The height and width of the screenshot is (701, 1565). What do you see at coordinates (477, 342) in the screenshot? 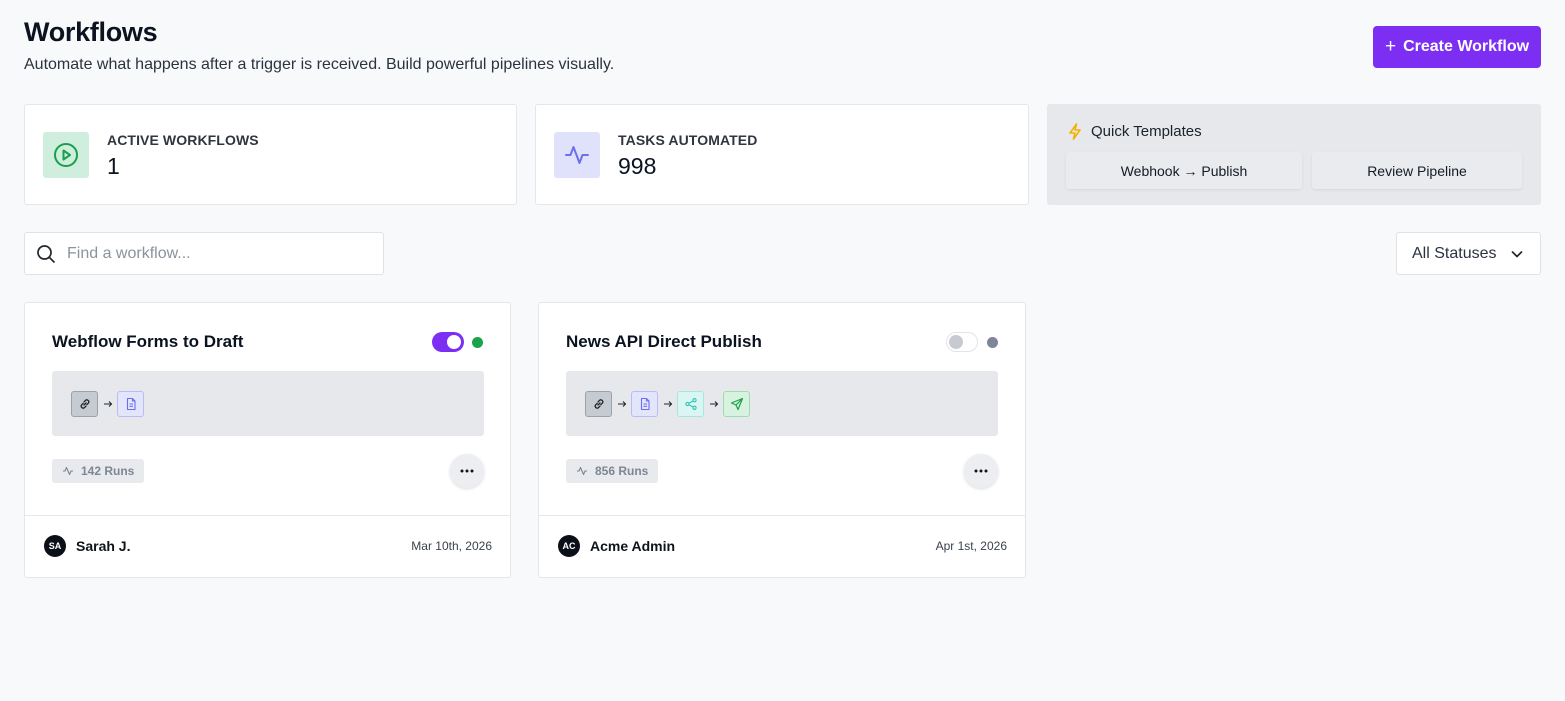
I see `status-dot-active` at bounding box center [477, 342].